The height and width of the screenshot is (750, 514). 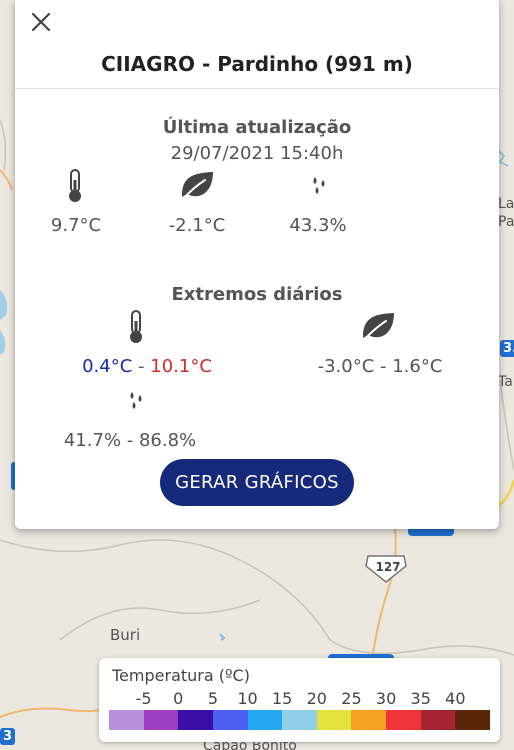 I want to click on legend-tick-label: 5, so click(x=212, y=698).